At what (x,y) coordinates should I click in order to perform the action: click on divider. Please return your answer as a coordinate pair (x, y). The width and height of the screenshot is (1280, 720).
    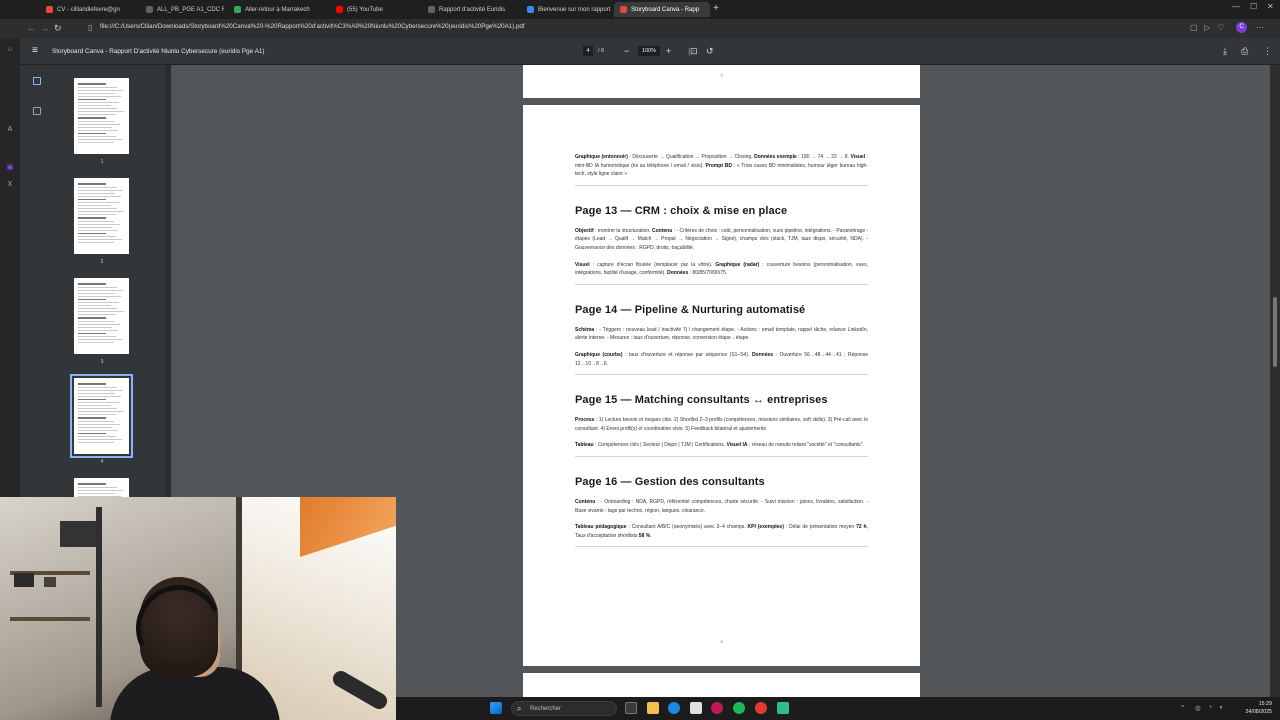
    Looking at the image, I should click on (721, 284).